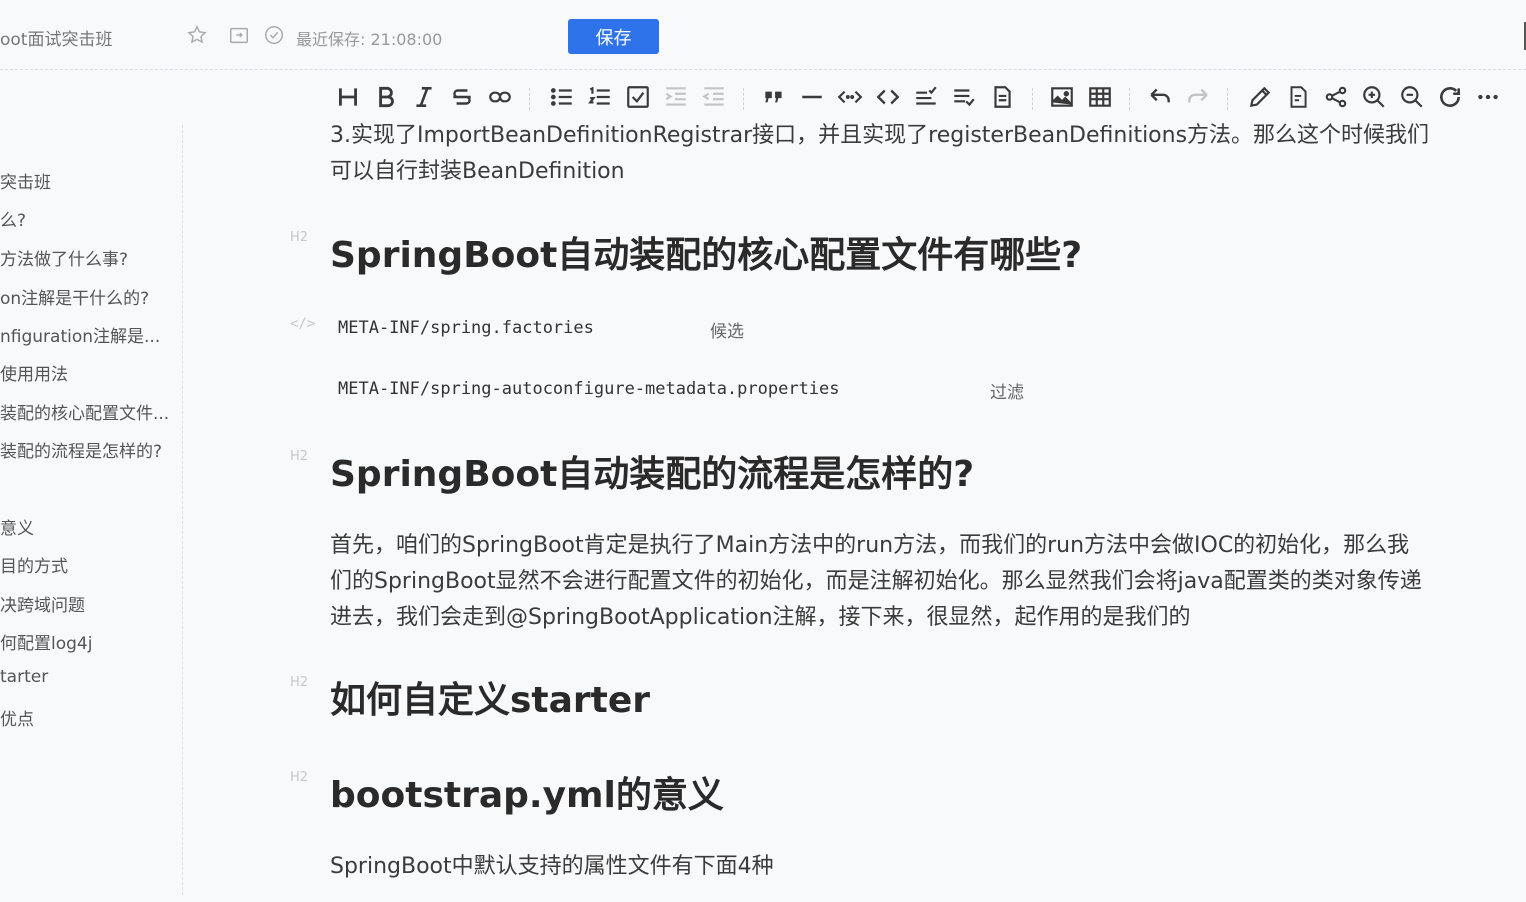 The image size is (1526, 902). Describe the element at coordinates (56, 37) in the screenshot. I see `document-title: oot面试突击班` at that location.